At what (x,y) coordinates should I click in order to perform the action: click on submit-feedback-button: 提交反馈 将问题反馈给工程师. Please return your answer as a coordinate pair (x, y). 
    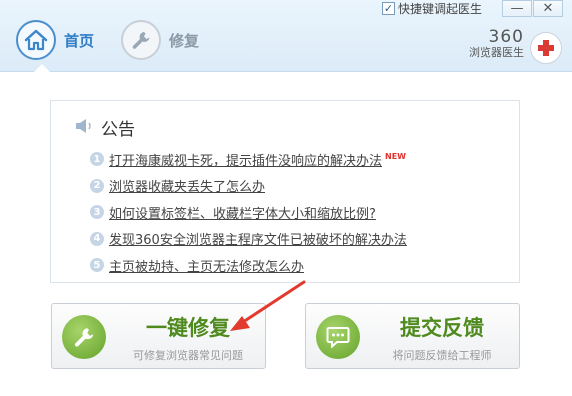
    Looking at the image, I should click on (412, 336).